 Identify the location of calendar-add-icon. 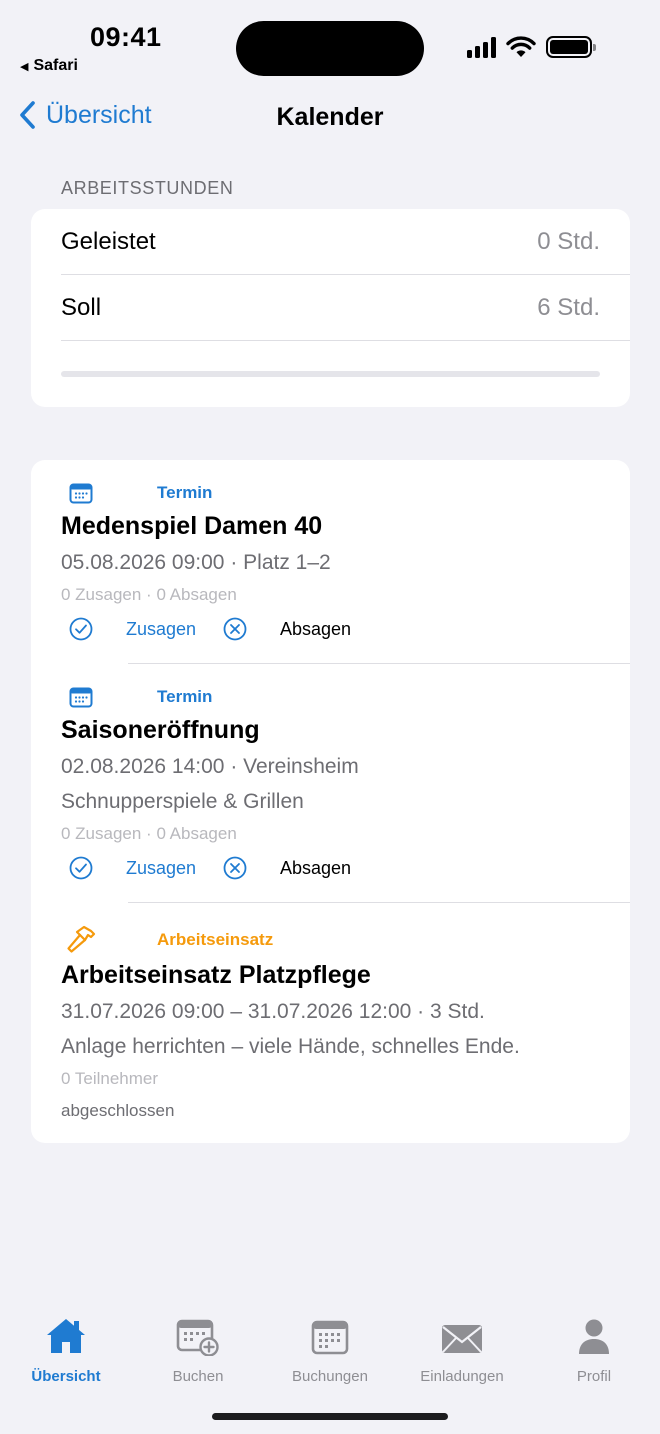
(197, 1337).